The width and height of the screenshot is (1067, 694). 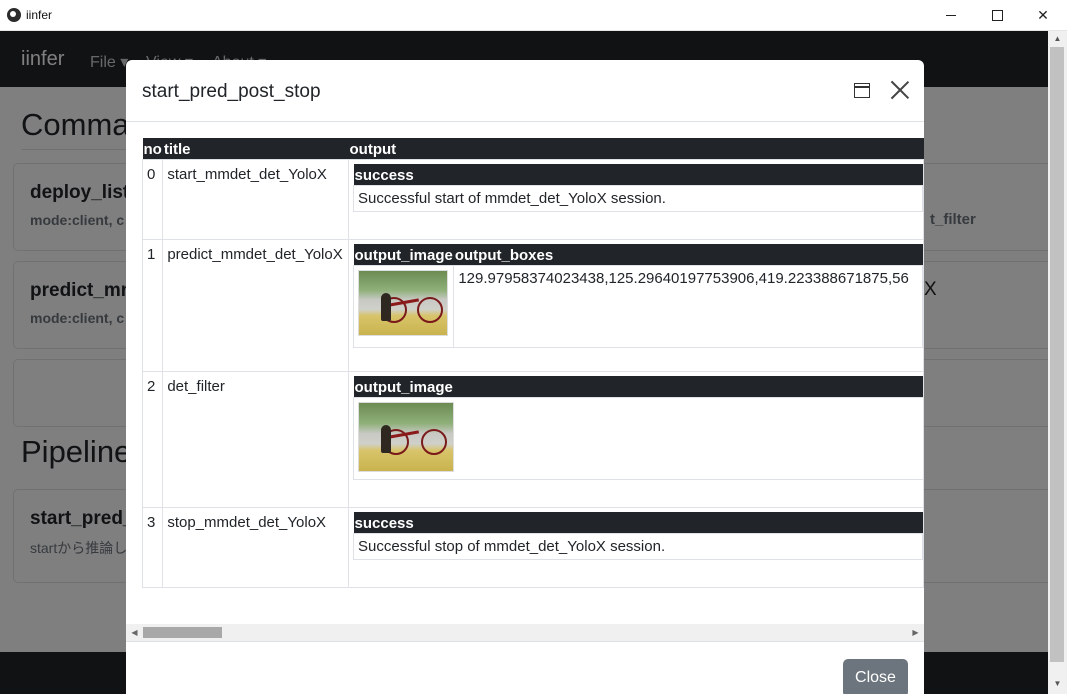 I want to click on row-no: 1, so click(x=153, y=305).